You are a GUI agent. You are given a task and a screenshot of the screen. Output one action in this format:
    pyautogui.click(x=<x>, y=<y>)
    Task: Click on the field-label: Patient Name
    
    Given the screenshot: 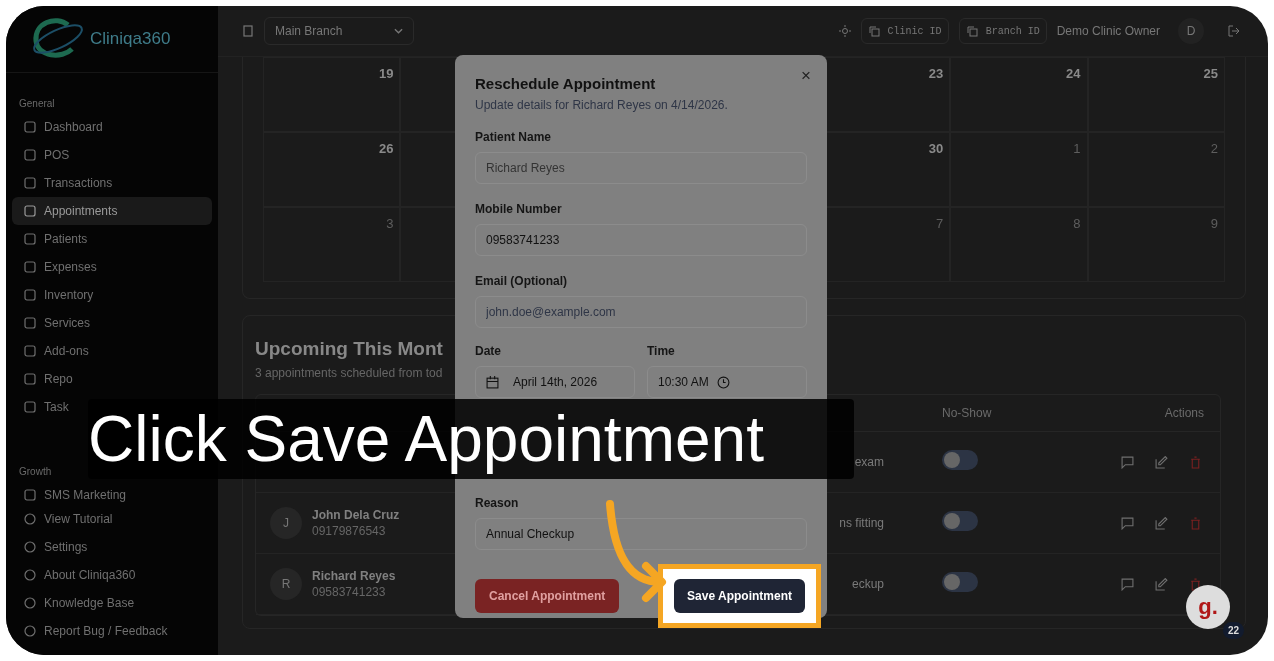 What is the action you would take?
    pyautogui.click(x=513, y=137)
    